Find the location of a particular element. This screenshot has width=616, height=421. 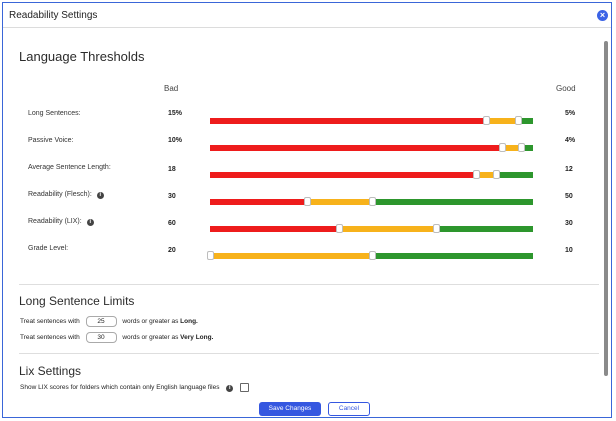

bad-threshold-value: 10% is located at coordinates (175, 140).